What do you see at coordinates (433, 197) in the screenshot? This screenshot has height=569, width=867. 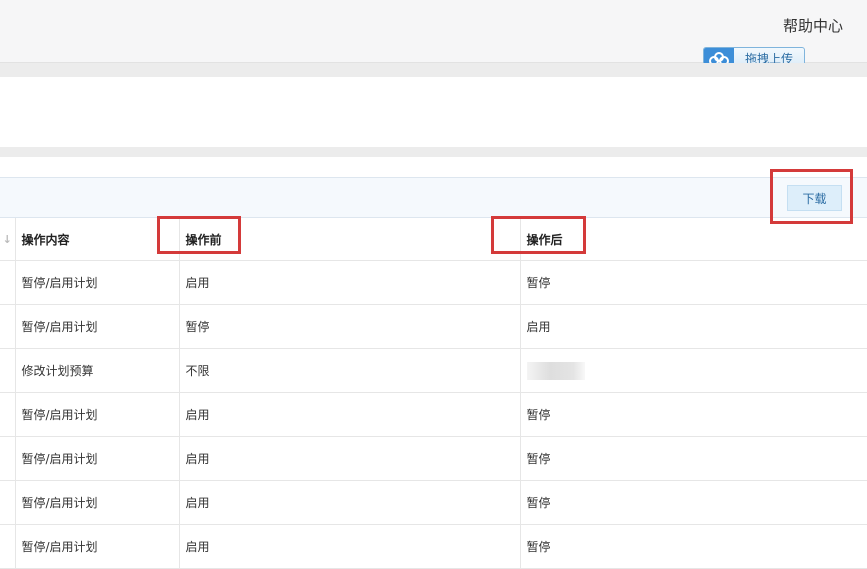 I see `table-toolbar` at bounding box center [433, 197].